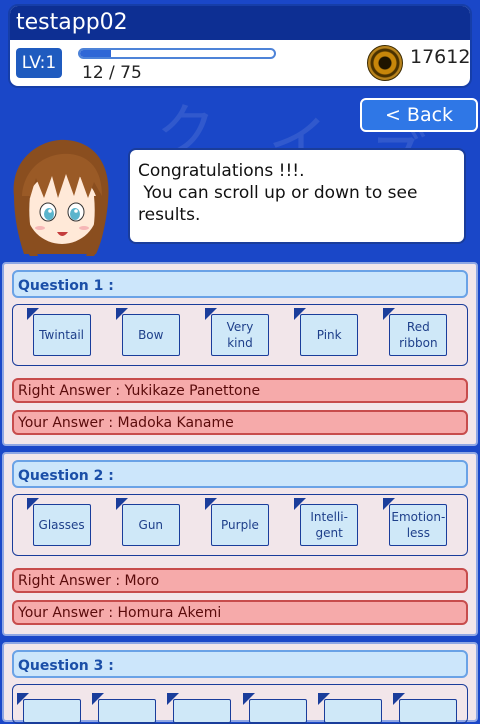 Image resolution: width=480 pixels, height=724 pixels. I want to click on choice-button: Gun, so click(147, 522).